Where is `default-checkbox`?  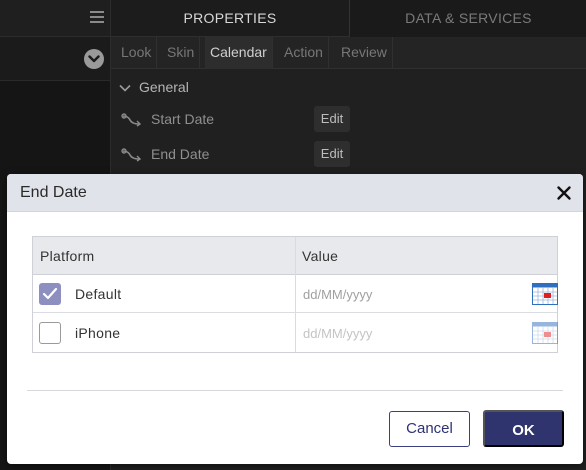 default-checkbox is located at coordinates (50, 294).